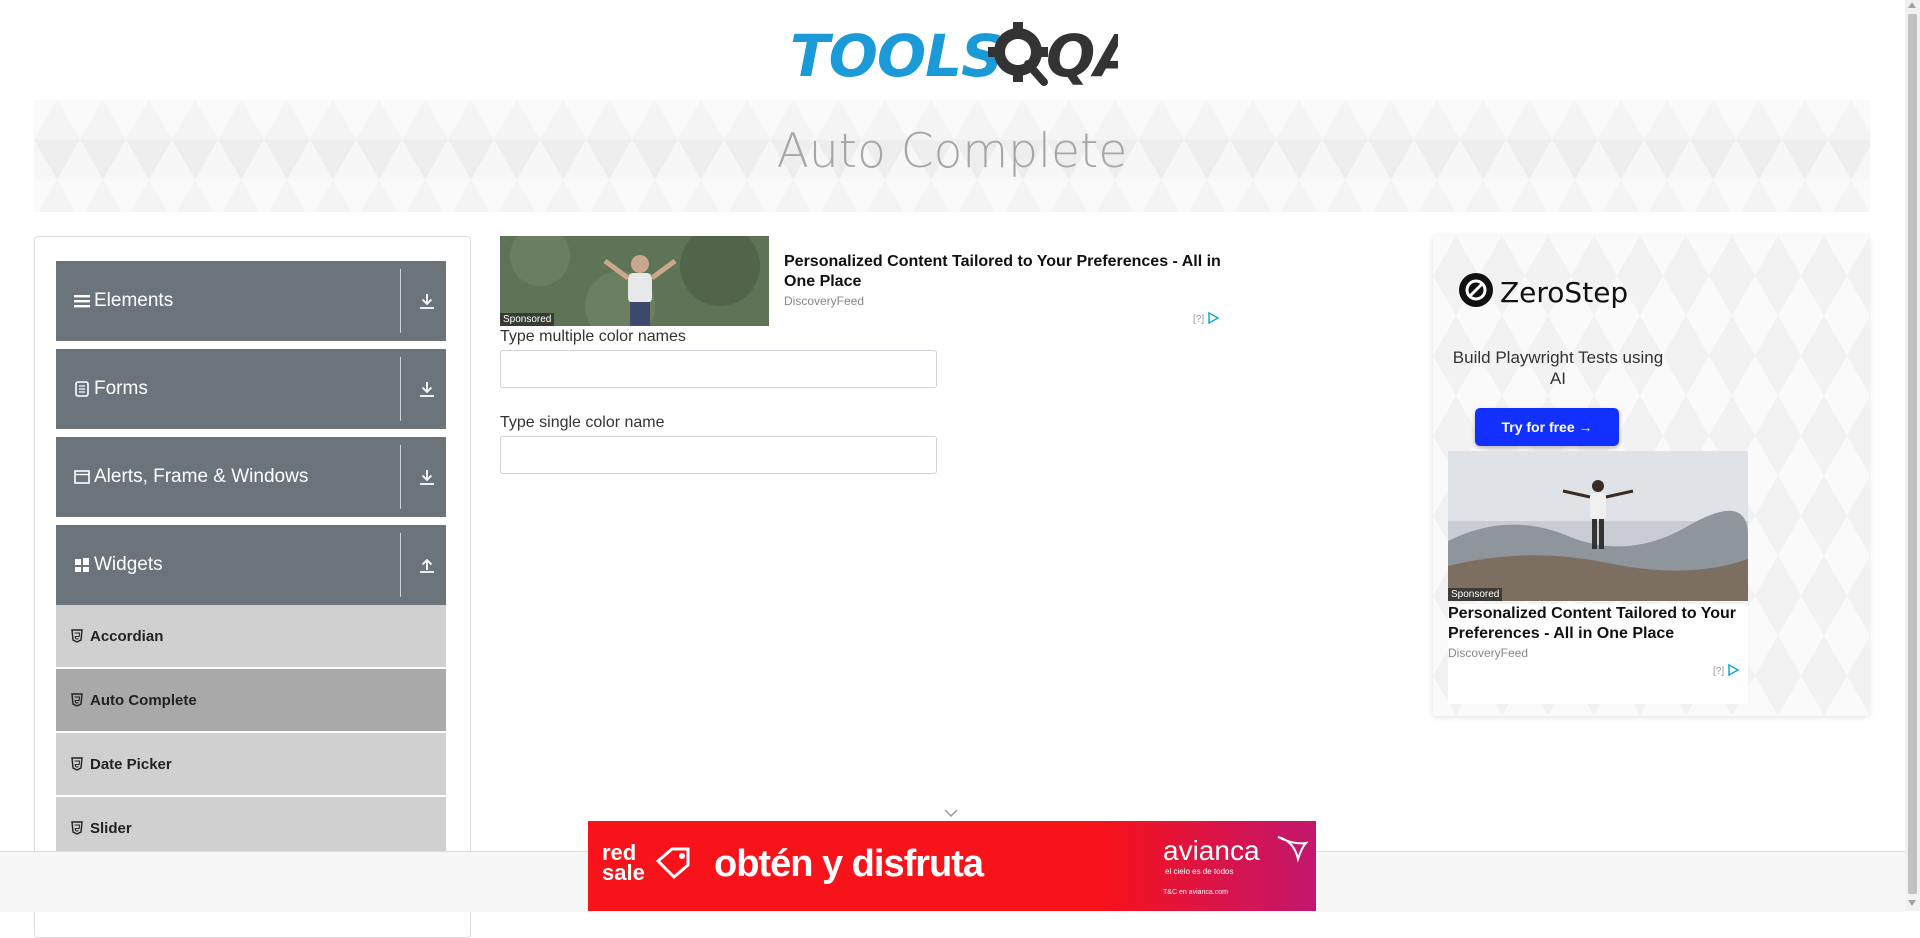 This screenshot has height=938, width=1920. Describe the element at coordinates (951, 811) in the screenshot. I see `chevron-down-icon` at that location.